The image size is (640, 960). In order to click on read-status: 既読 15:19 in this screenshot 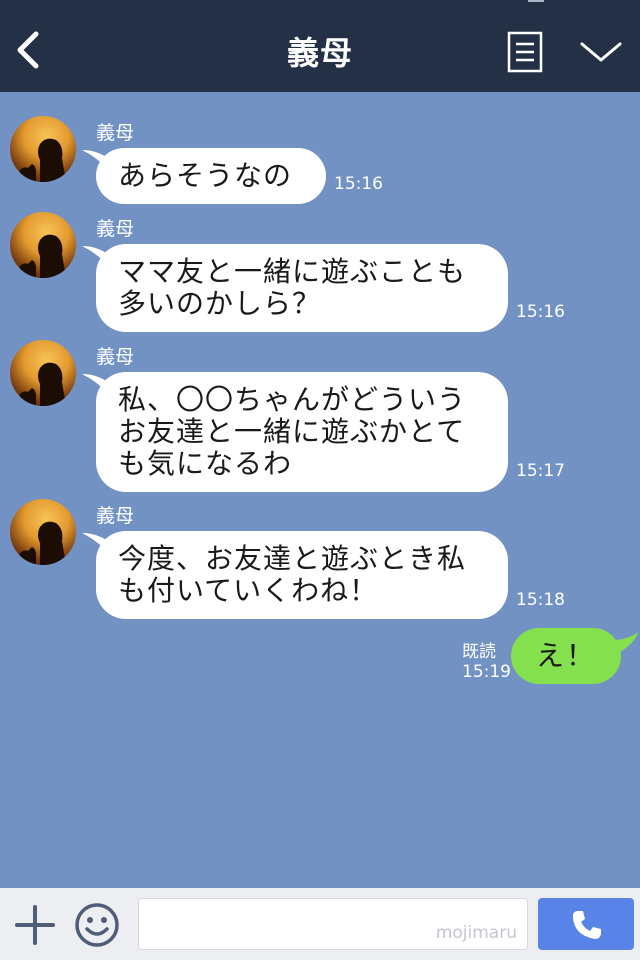, I will do `click(486, 662)`.